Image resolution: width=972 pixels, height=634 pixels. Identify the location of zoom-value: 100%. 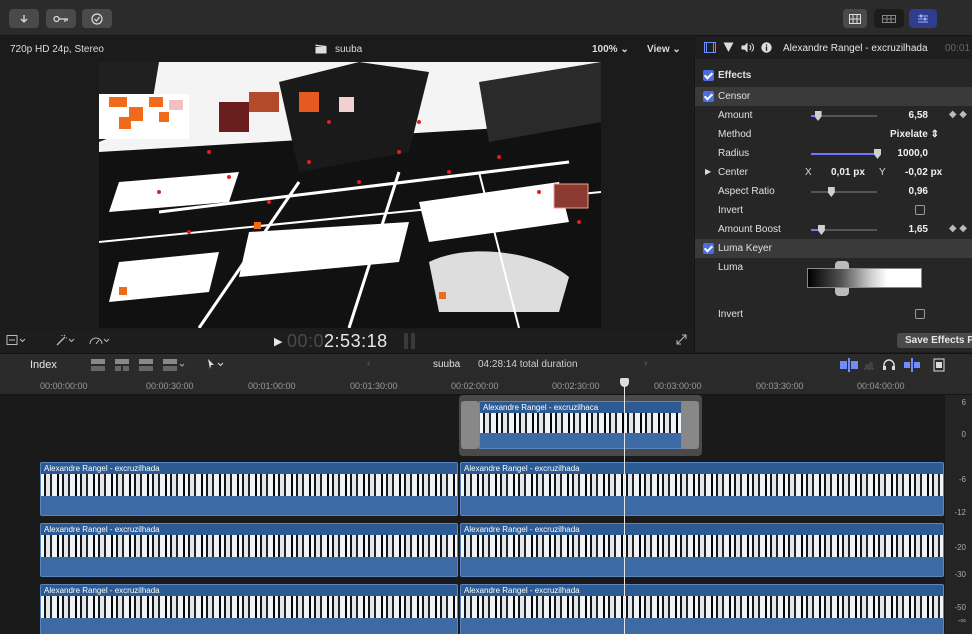
(605, 49).